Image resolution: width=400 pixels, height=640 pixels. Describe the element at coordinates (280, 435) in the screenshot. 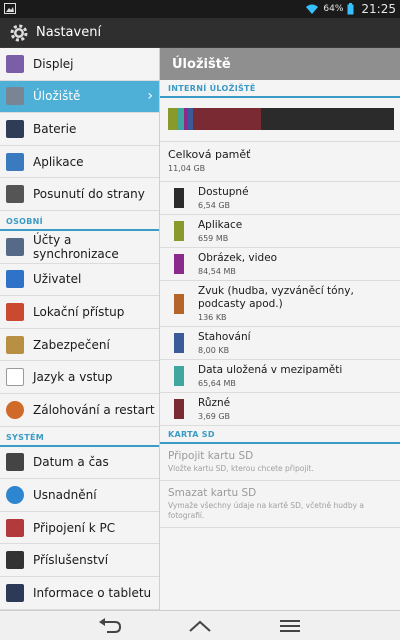

I see `section-header-sd: KARTA SD` at that location.